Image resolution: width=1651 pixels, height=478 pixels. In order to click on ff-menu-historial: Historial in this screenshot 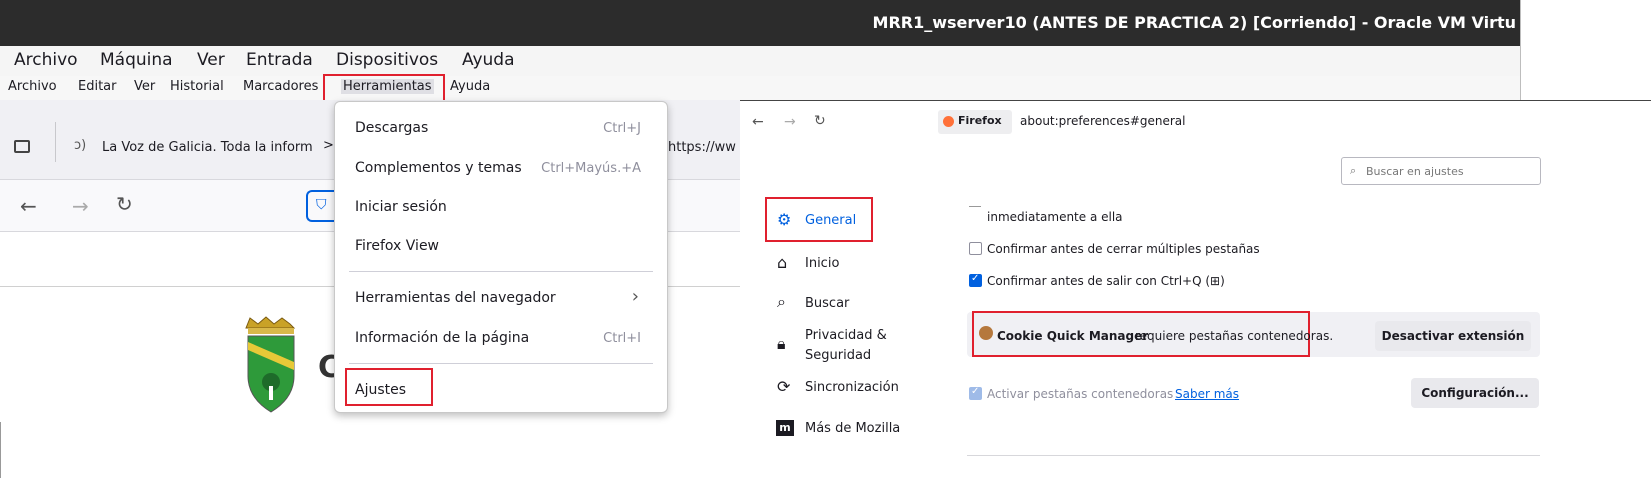, I will do `click(197, 86)`.